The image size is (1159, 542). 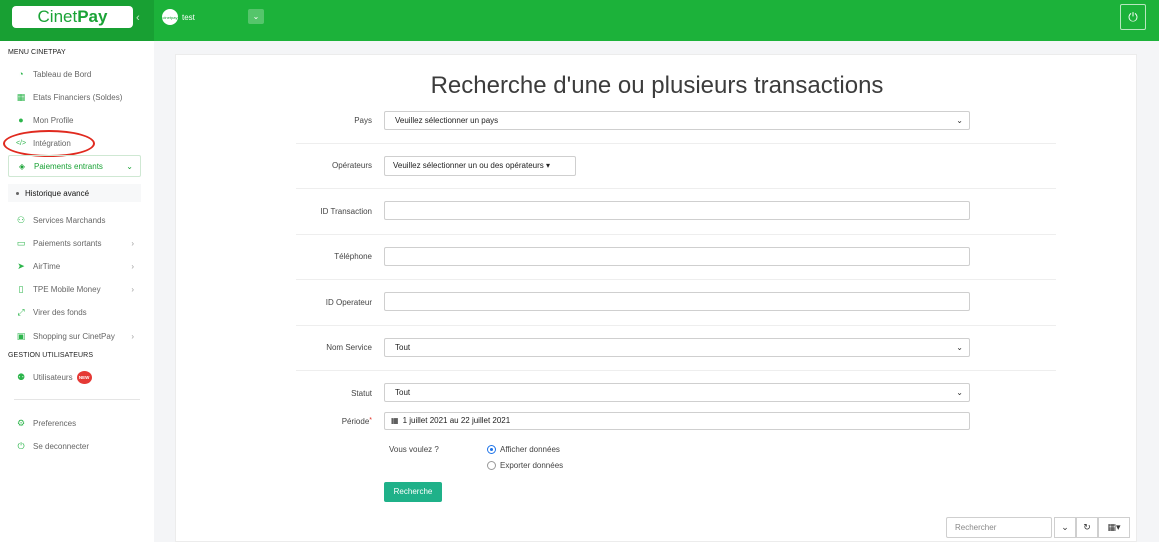 What do you see at coordinates (69, 220) in the screenshot?
I see `sidebar-item-label: Services Marchands` at bounding box center [69, 220].